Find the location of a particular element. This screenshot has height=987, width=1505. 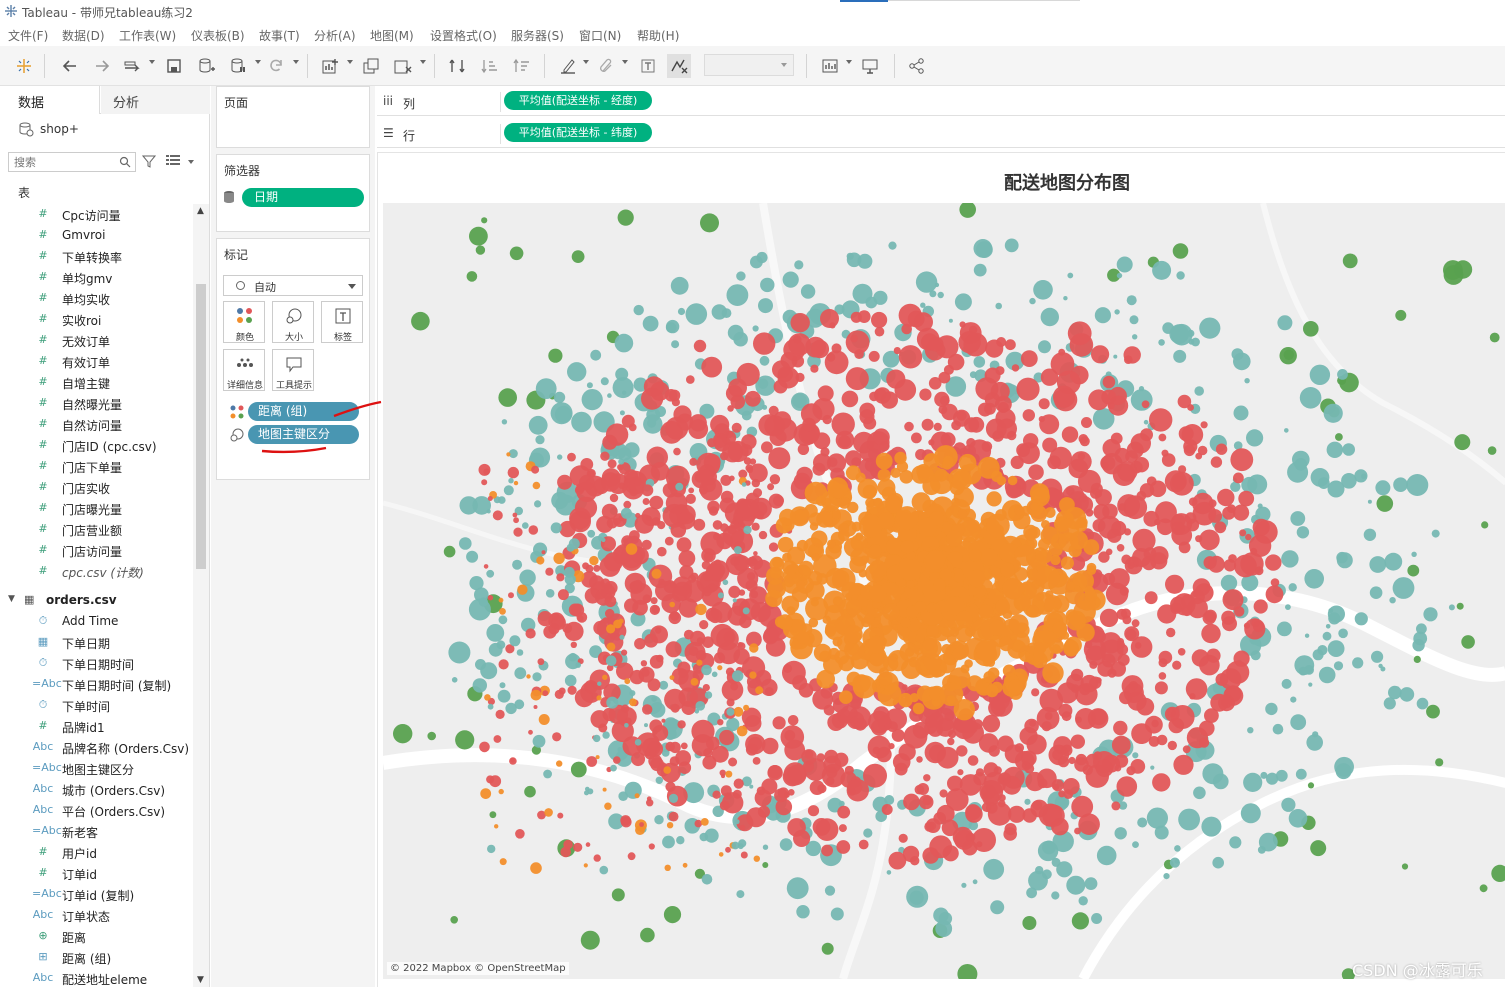

field-item: =Abc 下单日期时间 (复制) is located at coordinates (96, 684).